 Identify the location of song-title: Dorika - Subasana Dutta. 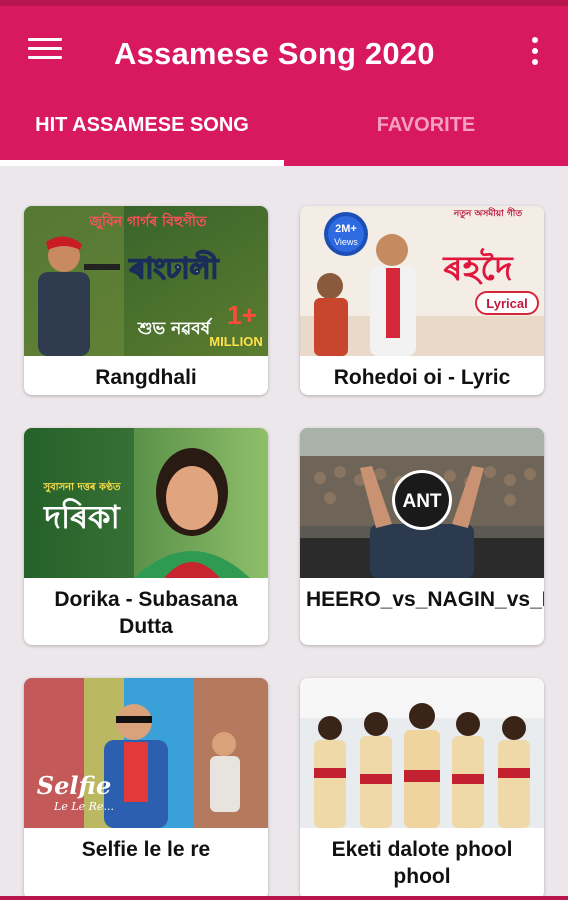
(146, 613).